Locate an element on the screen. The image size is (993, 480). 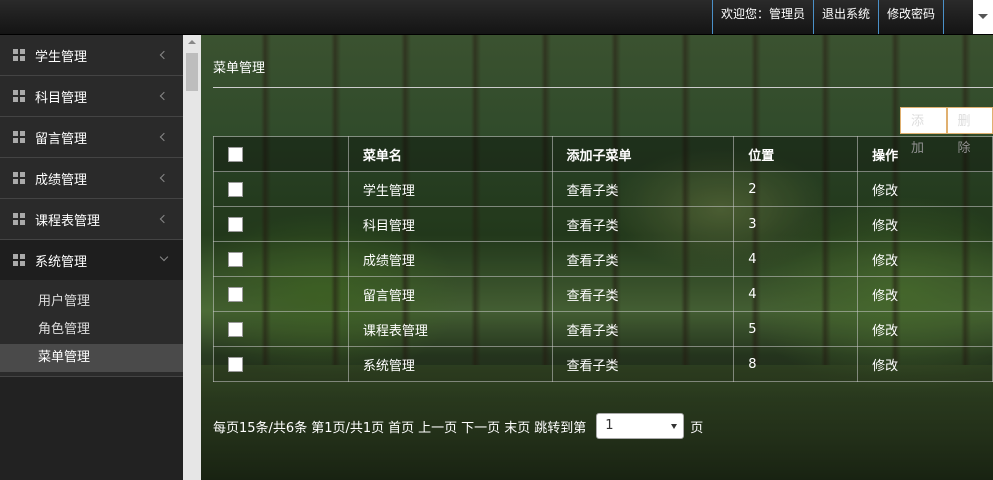
last-page-link: 末页 is located at coordinates (517, 426).